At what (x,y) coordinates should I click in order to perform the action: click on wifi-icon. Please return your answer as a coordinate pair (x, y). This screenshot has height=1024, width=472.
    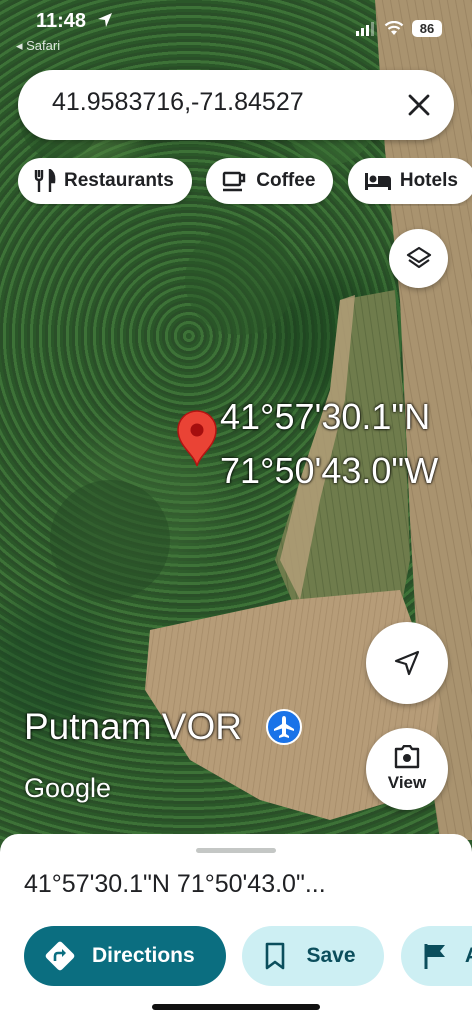
    Looking at the image, I should click on (394, 28).